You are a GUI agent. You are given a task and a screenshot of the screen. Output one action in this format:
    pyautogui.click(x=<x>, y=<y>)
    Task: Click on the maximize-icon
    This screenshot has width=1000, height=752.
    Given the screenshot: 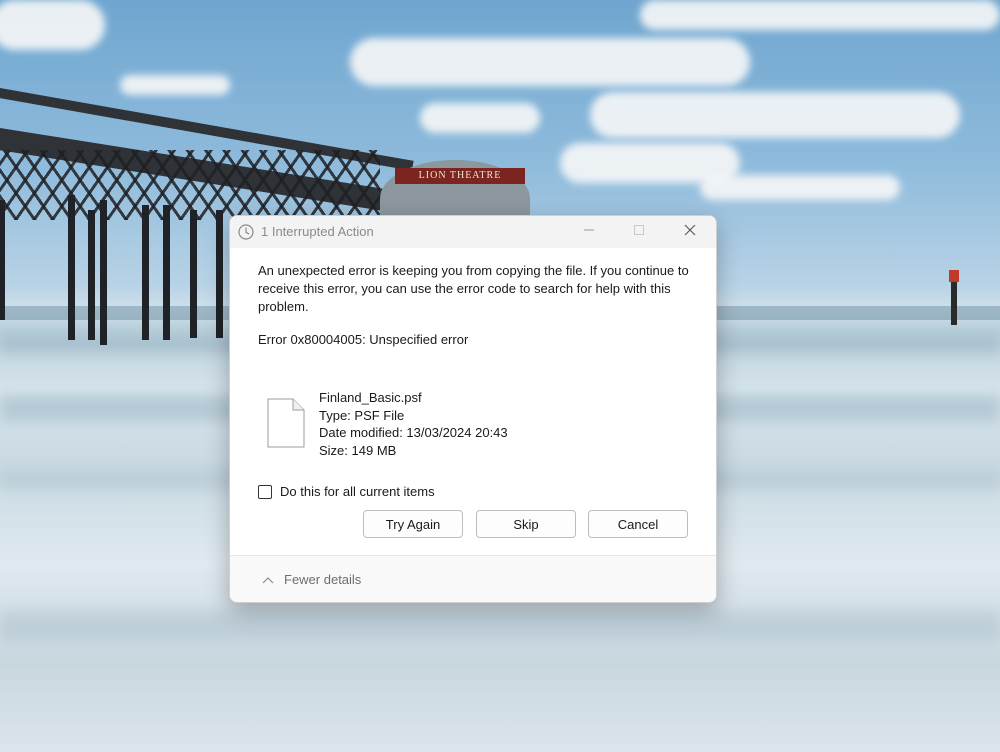 What is the action you would take?
    pyautogui.click(x=639, y=232)
    